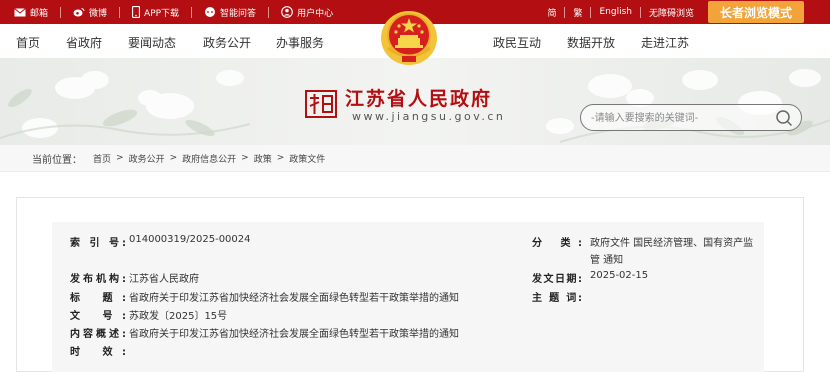 This screenshot has height=372, width=830. I want to click on nav-home: 首页, so click(28, 42).